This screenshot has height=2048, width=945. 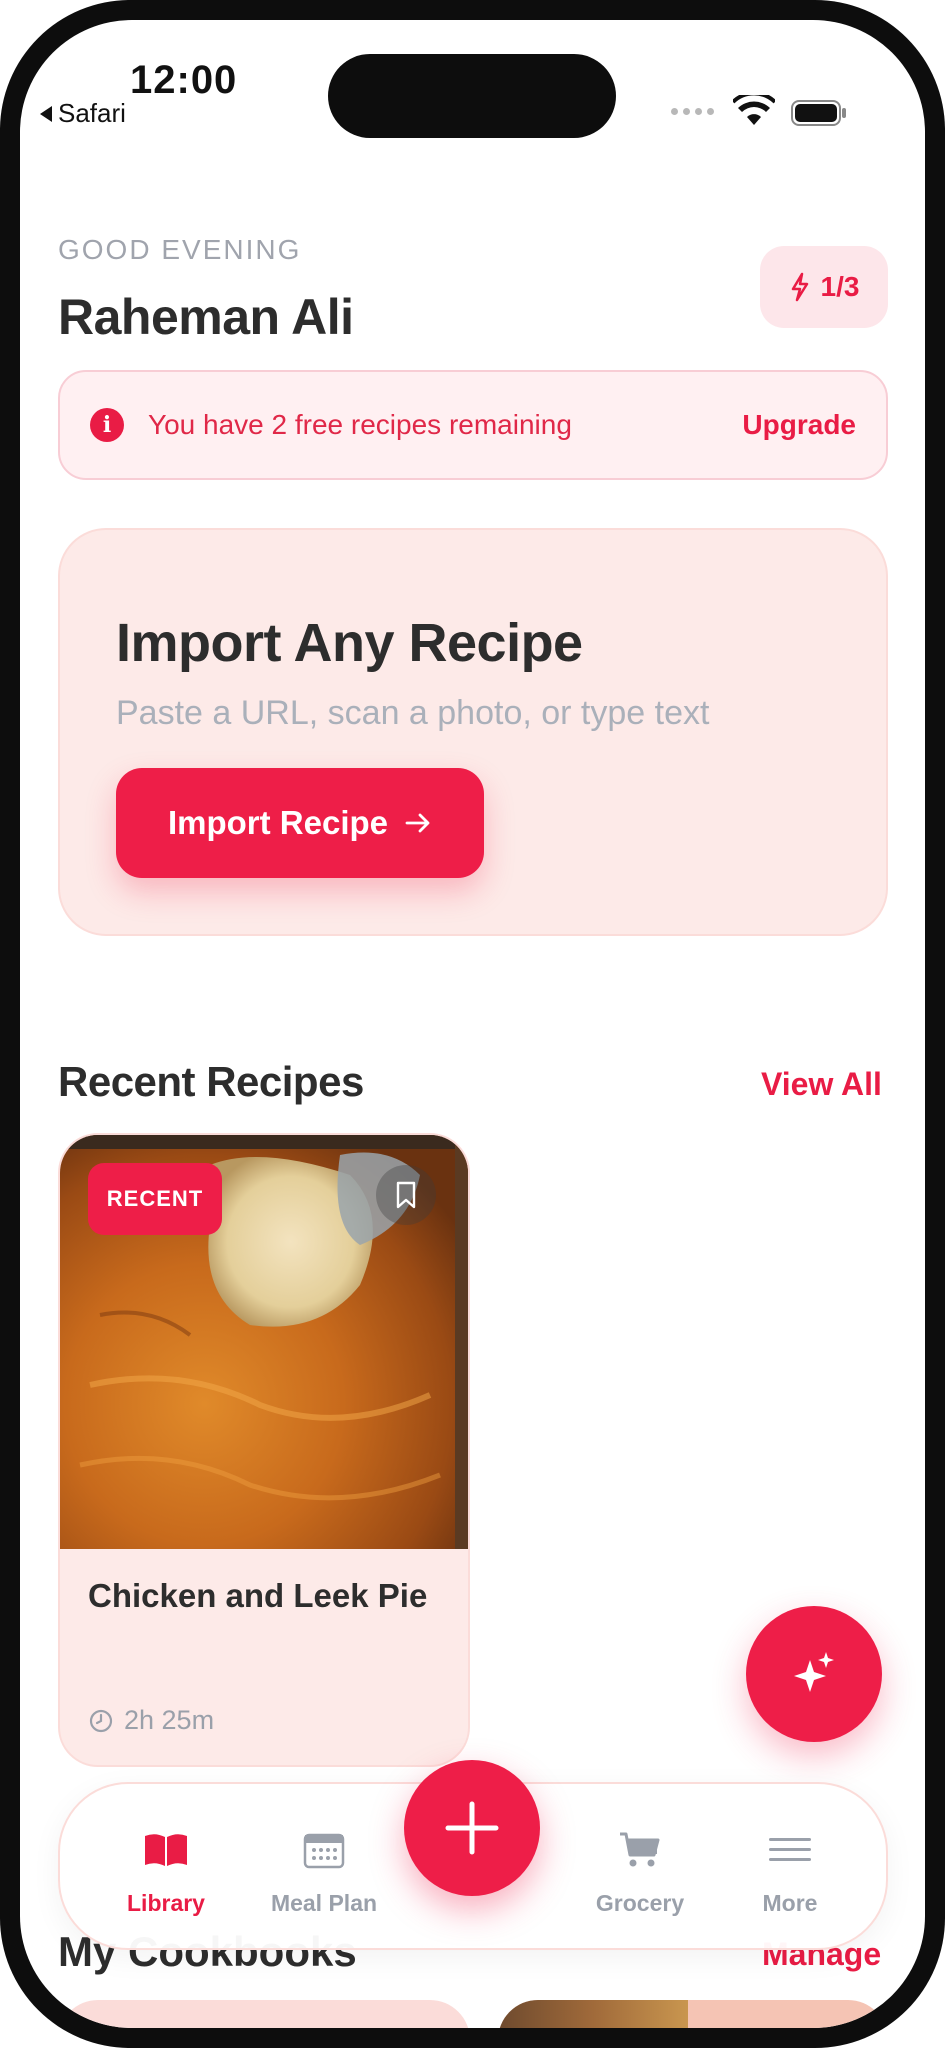 I want to click on info-icon: i, so click(x=107, y=425).